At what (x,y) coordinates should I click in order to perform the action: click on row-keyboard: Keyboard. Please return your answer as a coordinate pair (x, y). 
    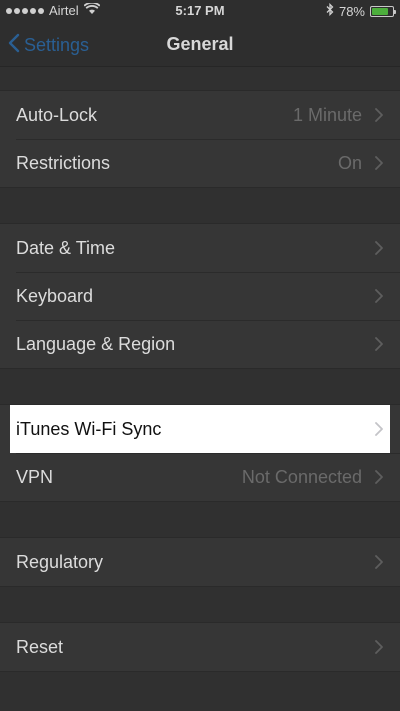
    Looking at the image, I should click on (200, 296).